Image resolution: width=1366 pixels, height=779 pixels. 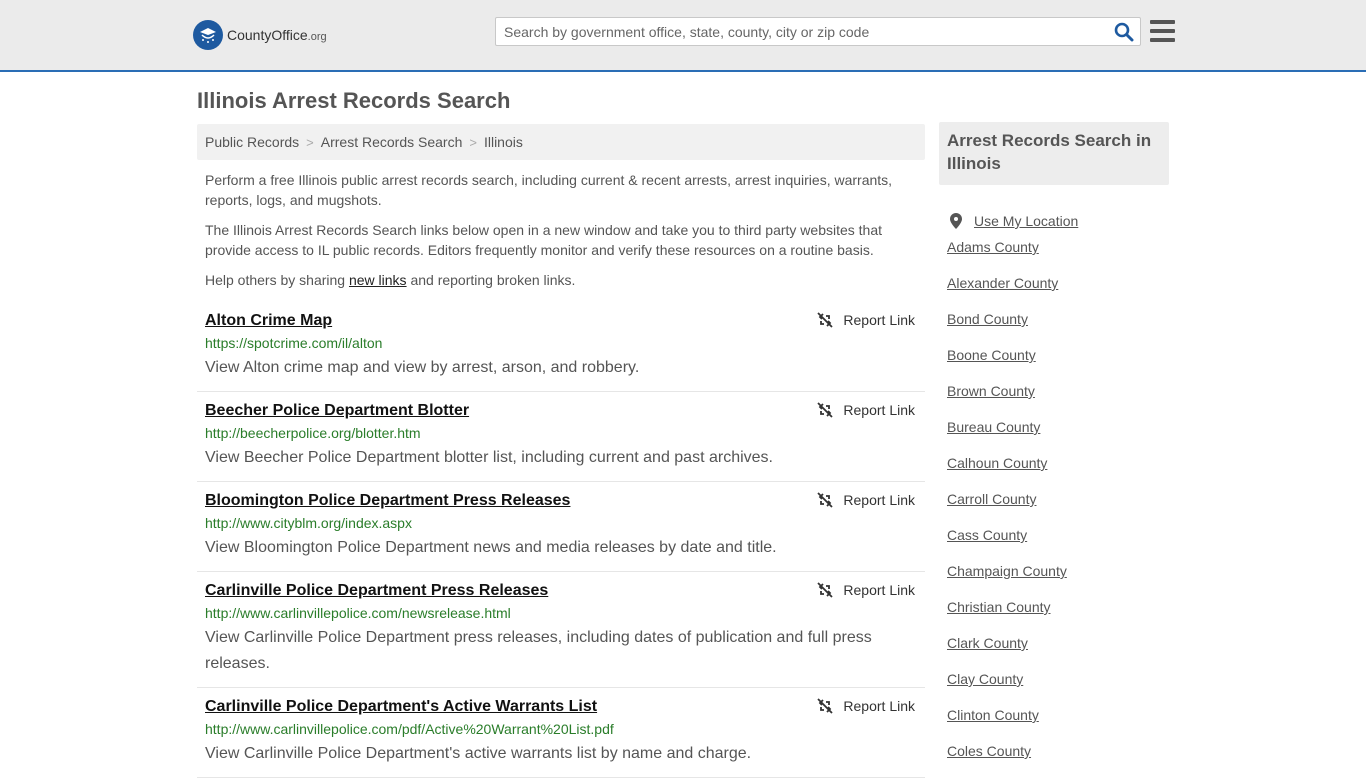 What do you see at coordinates (1007, 571) in the screenshot?
I see `county-link: Champaign County` at bounding box center [1007, 571].